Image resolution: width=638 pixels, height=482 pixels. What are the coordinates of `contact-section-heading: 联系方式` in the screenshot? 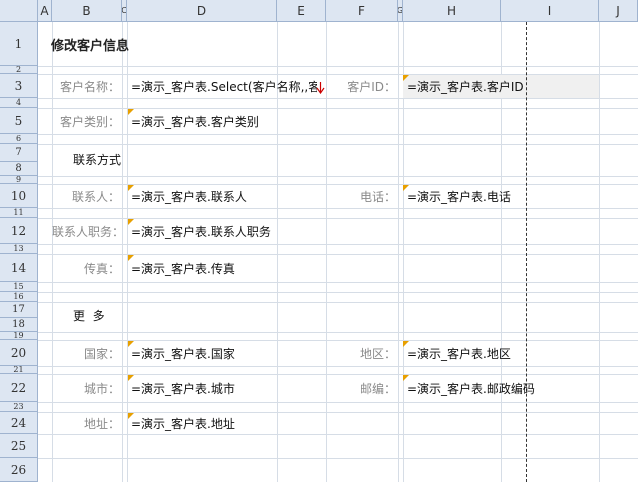 It's located at (97, 159).